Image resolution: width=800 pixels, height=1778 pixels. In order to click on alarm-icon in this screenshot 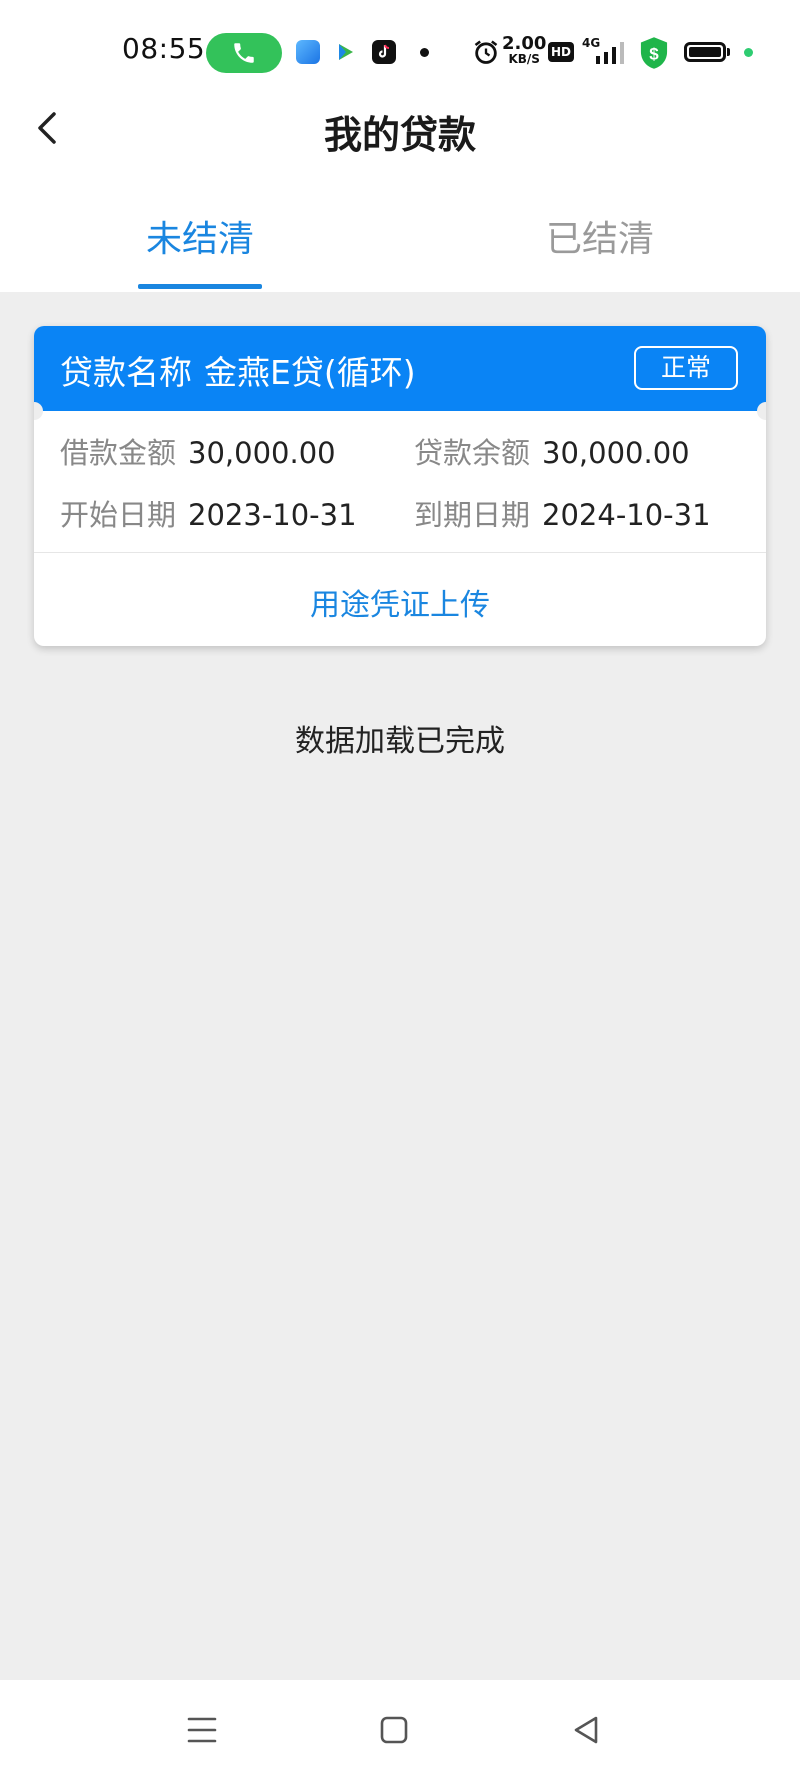, I will do `click(486, 52)`.